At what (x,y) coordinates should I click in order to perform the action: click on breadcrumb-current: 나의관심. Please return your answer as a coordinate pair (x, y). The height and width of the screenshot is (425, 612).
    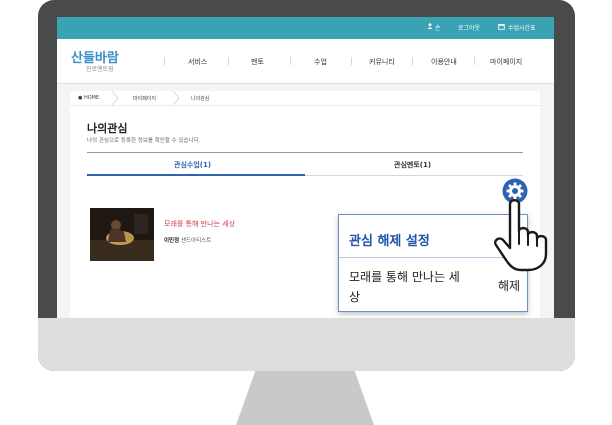
    Looking at the image, I should click on (200, 99).